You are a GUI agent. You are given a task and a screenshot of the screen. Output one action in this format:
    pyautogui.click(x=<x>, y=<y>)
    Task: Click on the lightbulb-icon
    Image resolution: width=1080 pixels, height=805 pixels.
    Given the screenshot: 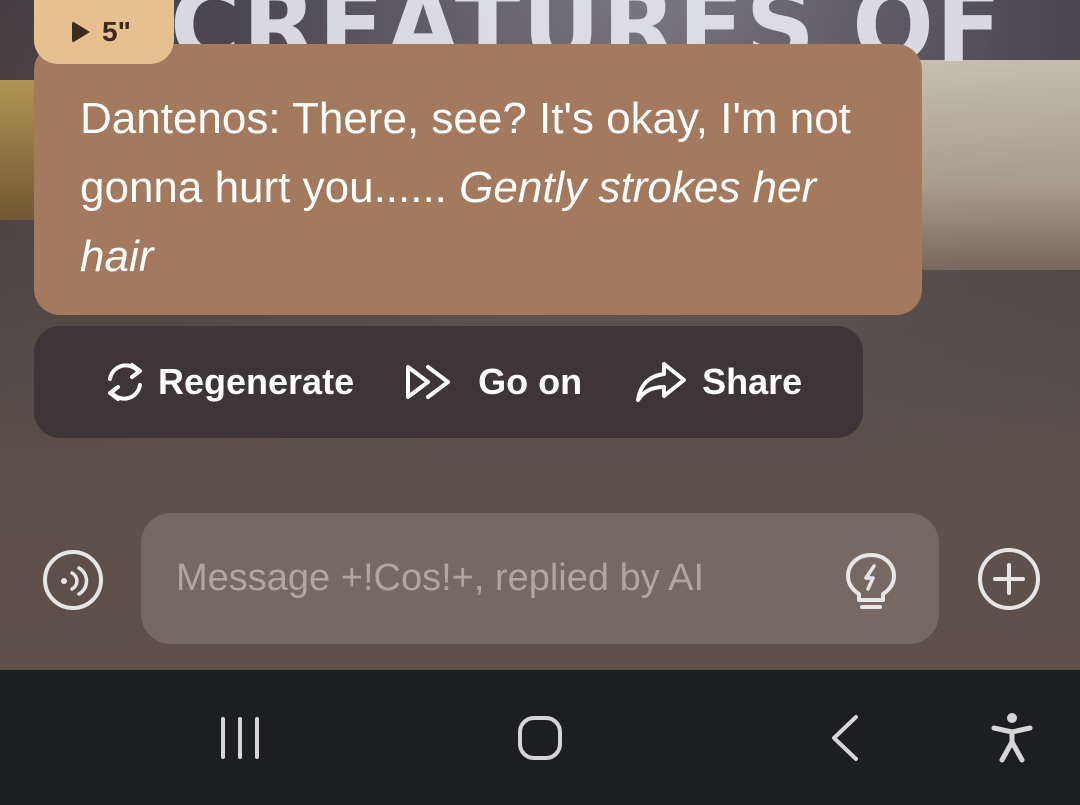 What is the action you would take?
    pyautogui.click(x=871, y=582)
    